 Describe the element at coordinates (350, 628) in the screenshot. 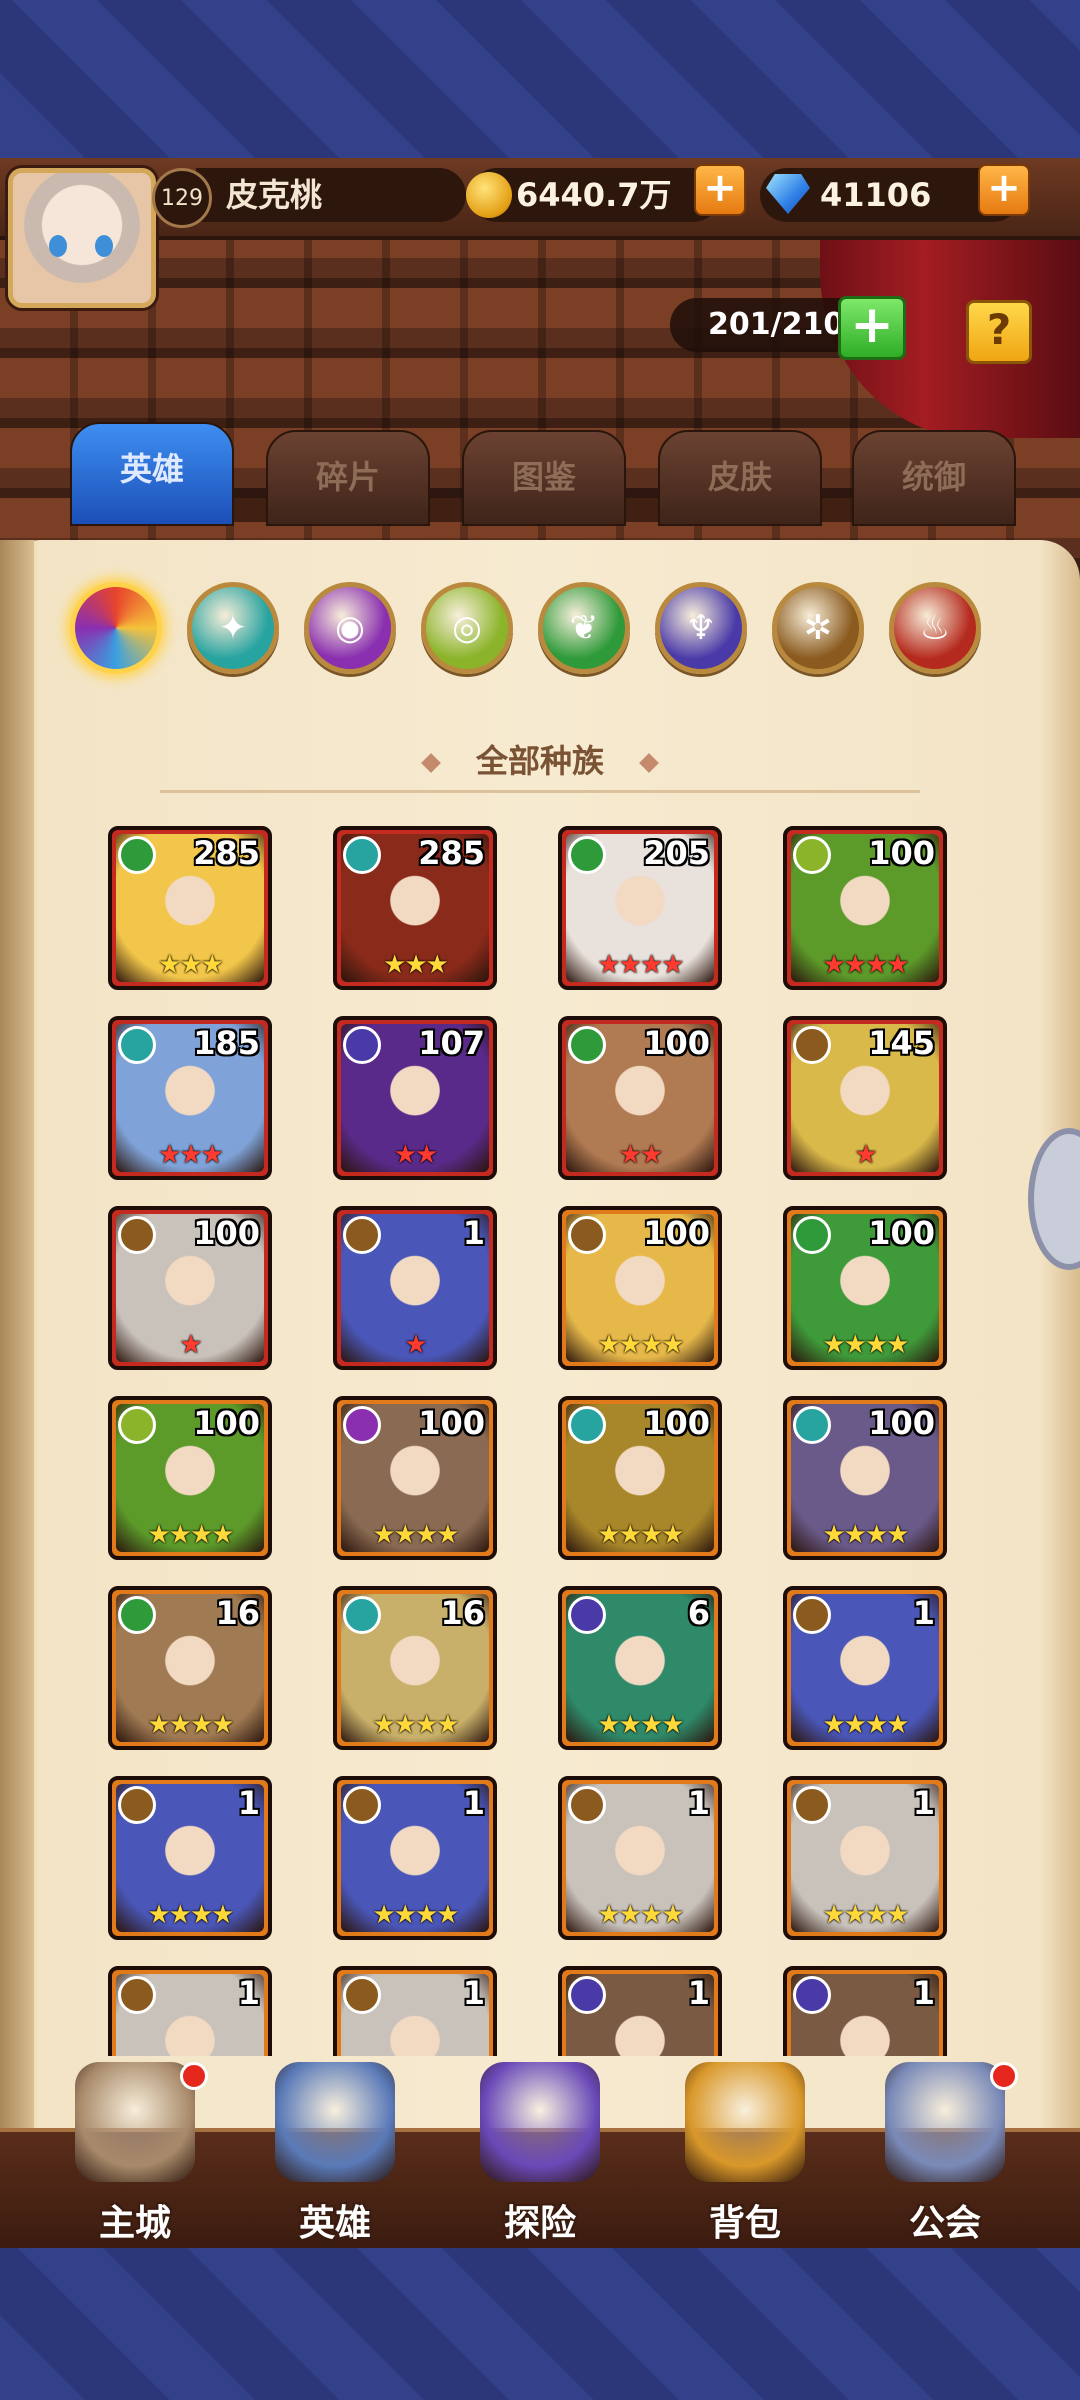

I see `shadow-faction-icon: ◉` at that location.